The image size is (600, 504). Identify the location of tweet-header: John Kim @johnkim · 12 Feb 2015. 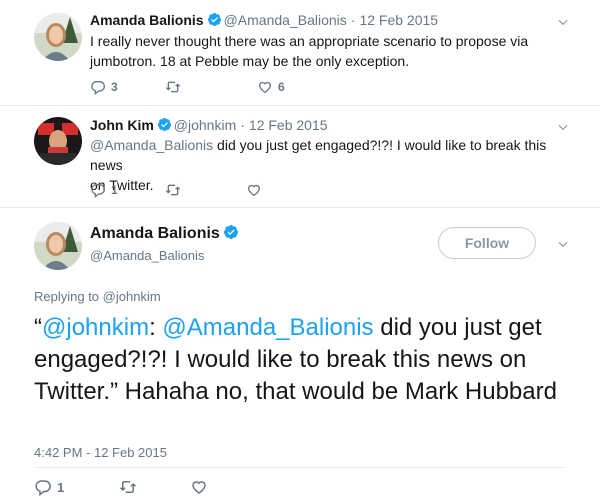
(209, 125).